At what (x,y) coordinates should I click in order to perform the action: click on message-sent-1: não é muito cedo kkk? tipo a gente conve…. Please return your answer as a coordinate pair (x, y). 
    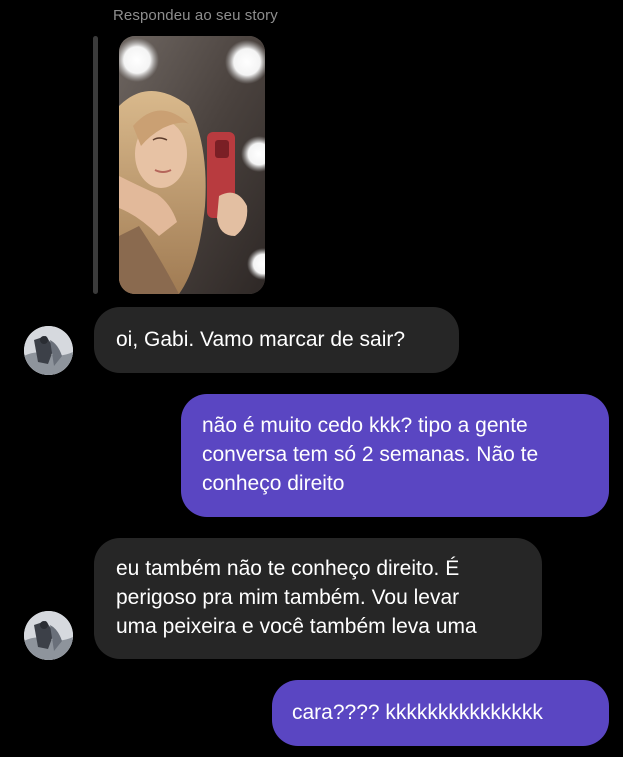
    Looking at the image, I should click on (395, 455).